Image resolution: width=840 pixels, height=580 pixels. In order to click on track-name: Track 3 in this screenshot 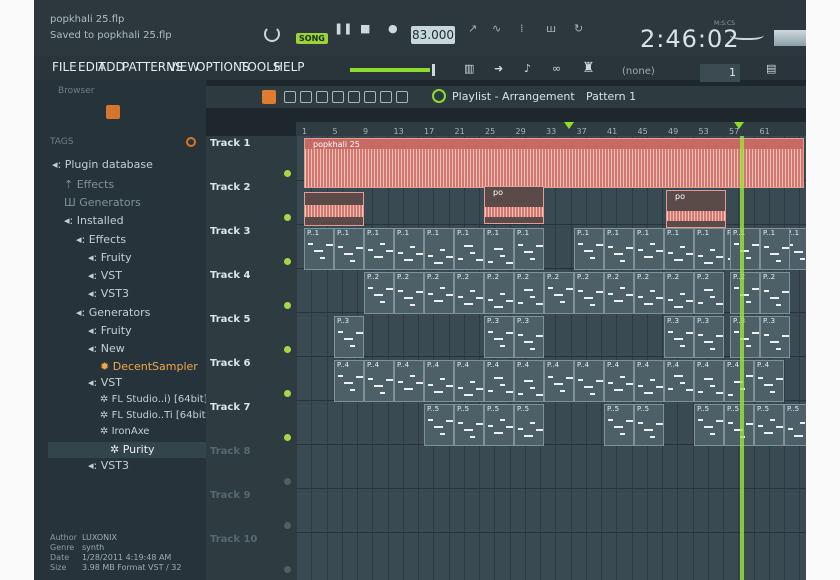, I will do `click(230, 231)`.